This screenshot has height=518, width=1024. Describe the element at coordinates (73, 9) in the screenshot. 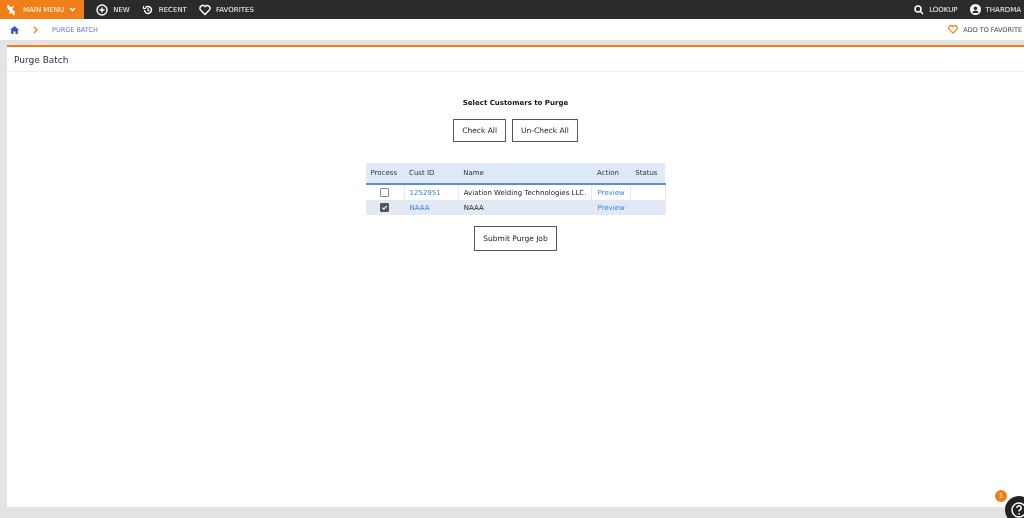

I see `chevron-down-icon` at that location.